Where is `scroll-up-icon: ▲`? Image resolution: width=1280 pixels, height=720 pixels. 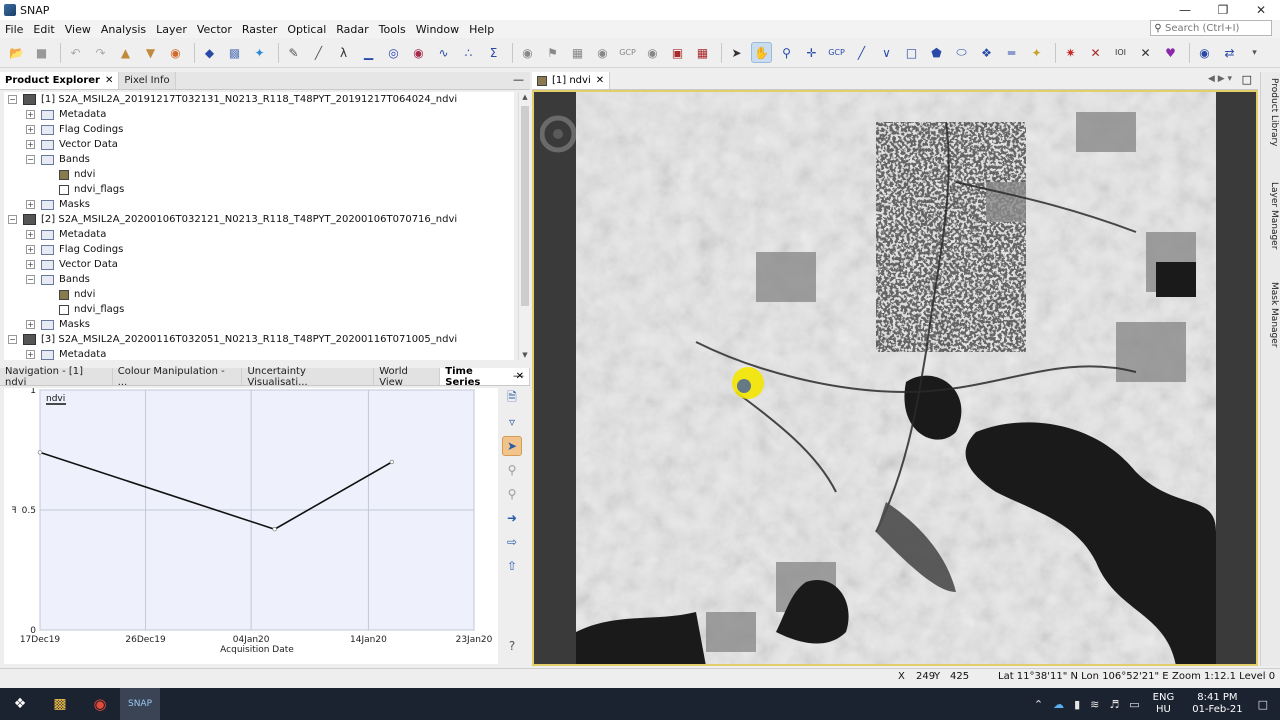 scroll-up-icon: ▲ is located at coordinates (525, 97).